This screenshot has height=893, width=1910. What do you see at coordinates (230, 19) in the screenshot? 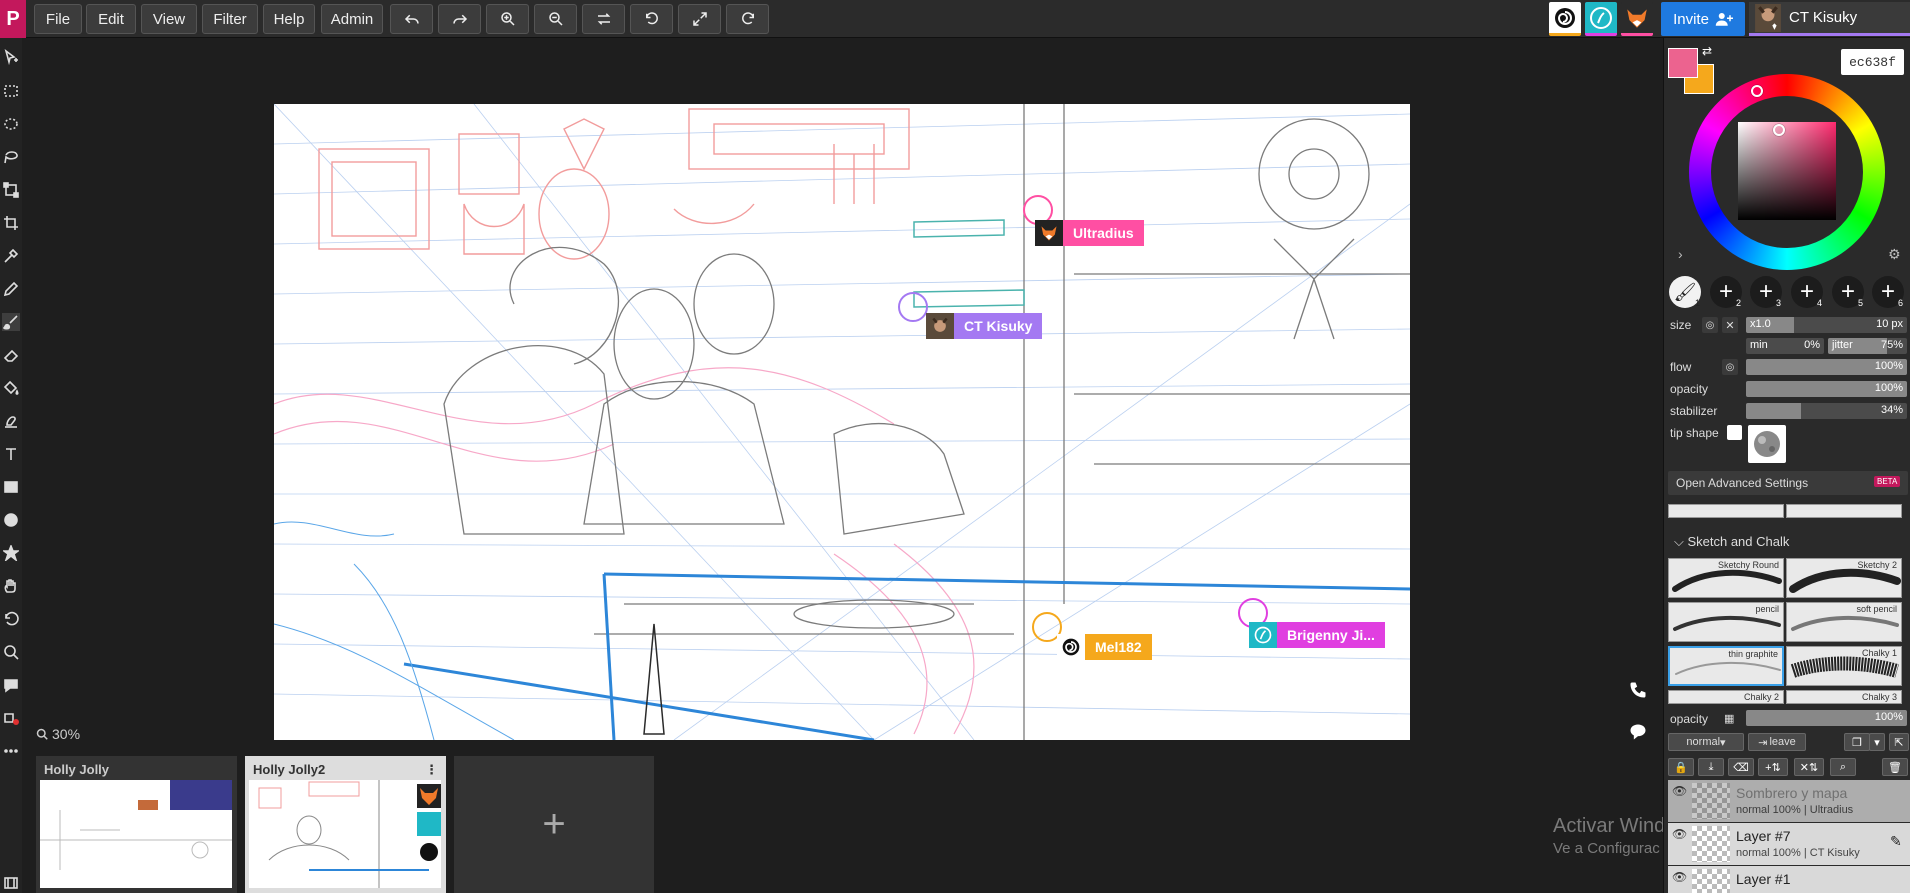
I see `menu-filter: Filter` at bounding box center [230, 19].